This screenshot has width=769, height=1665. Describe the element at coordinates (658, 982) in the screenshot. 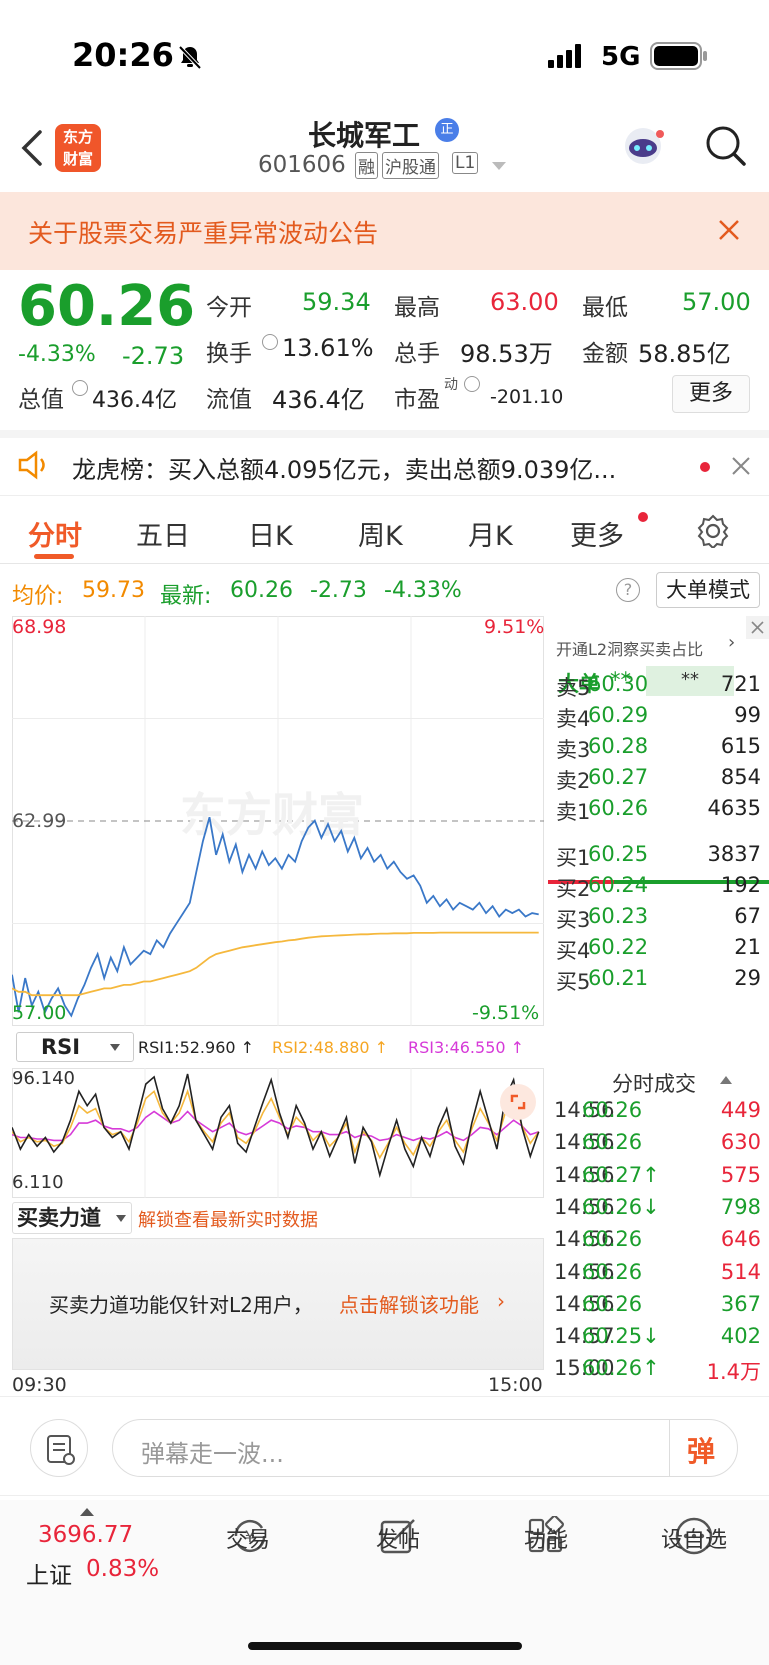

I see `bid-row: 买5 60.21 29` at that location.